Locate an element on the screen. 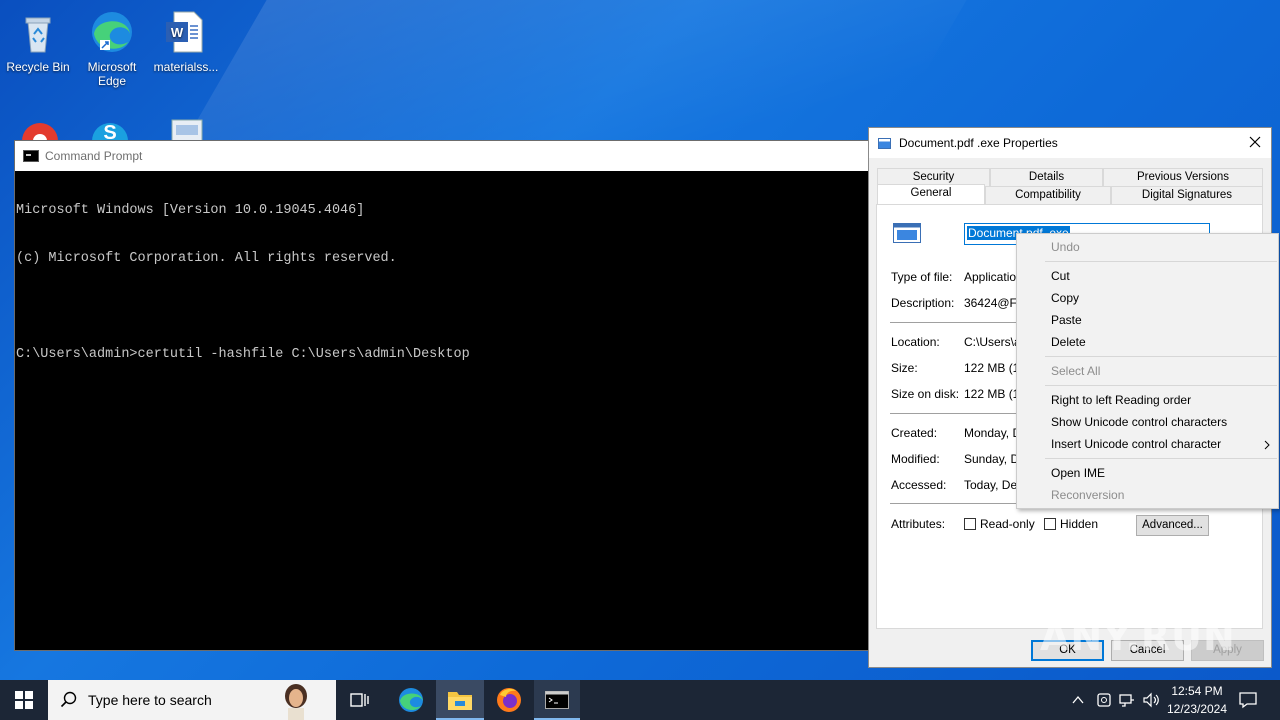  cmd-title: Command Prompt is located at coordinates (94, 156).